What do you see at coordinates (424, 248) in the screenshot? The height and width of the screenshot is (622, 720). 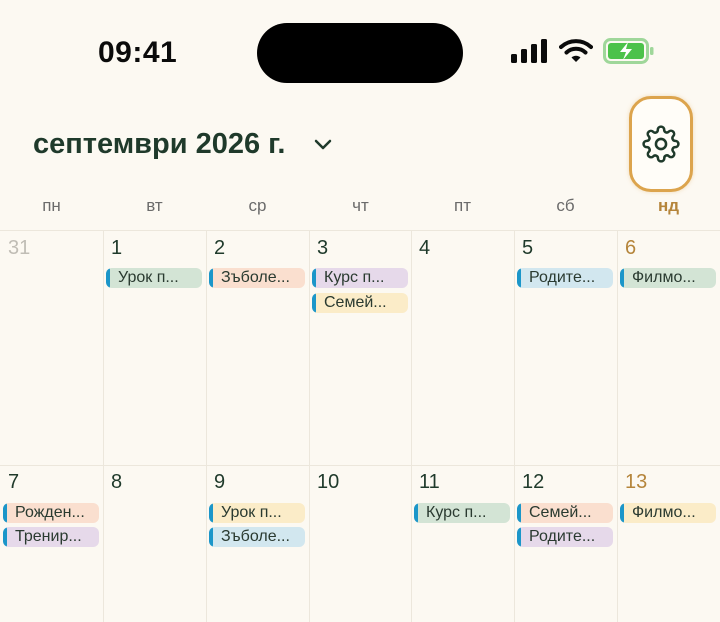 I see `day-number: 4` at bounding box center [424, 248].